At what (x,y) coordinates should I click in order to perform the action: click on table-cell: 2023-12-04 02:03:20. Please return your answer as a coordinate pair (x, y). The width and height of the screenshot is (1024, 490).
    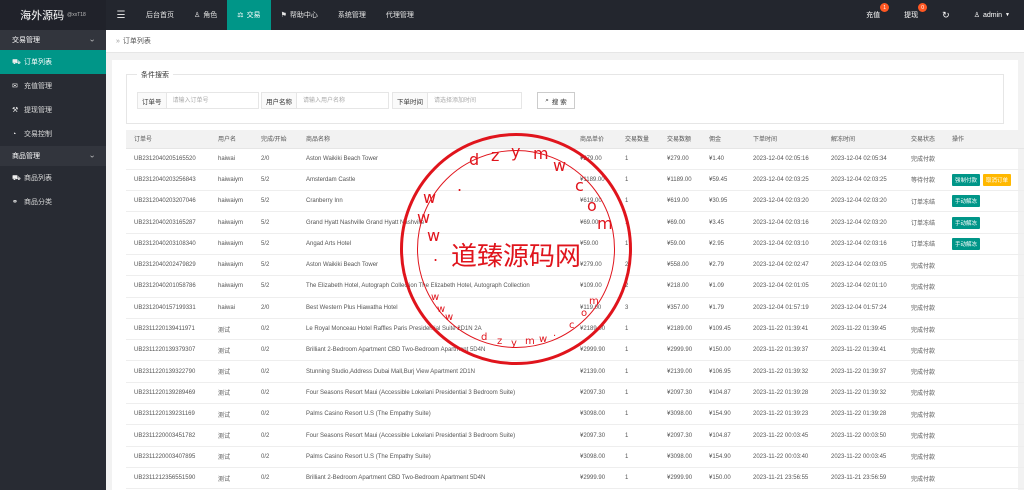
    Looking at the image, I should click on (784, 201).